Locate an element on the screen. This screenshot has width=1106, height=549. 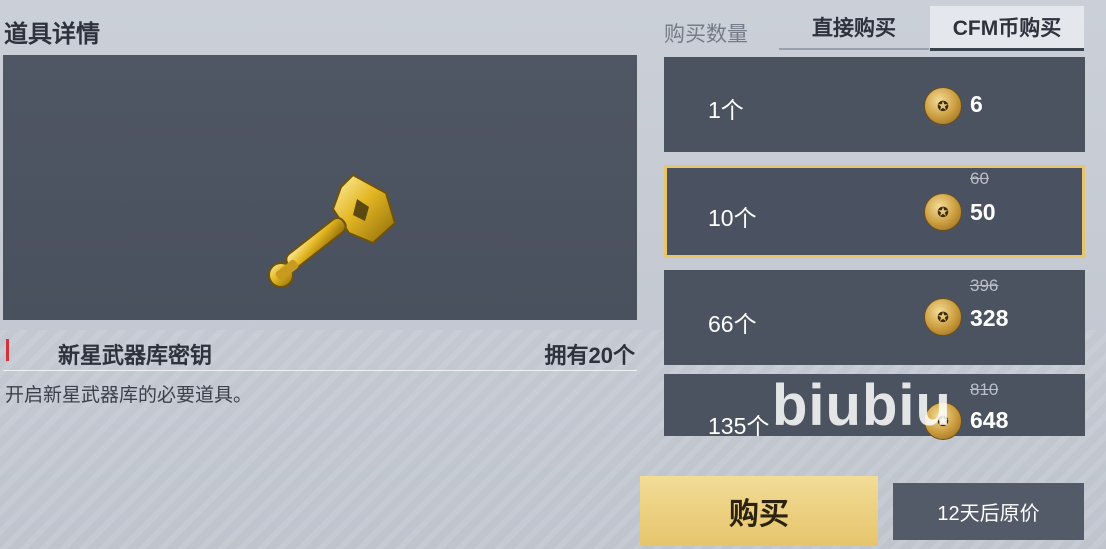
gold-key-icon is located at coordinates (332, 230).